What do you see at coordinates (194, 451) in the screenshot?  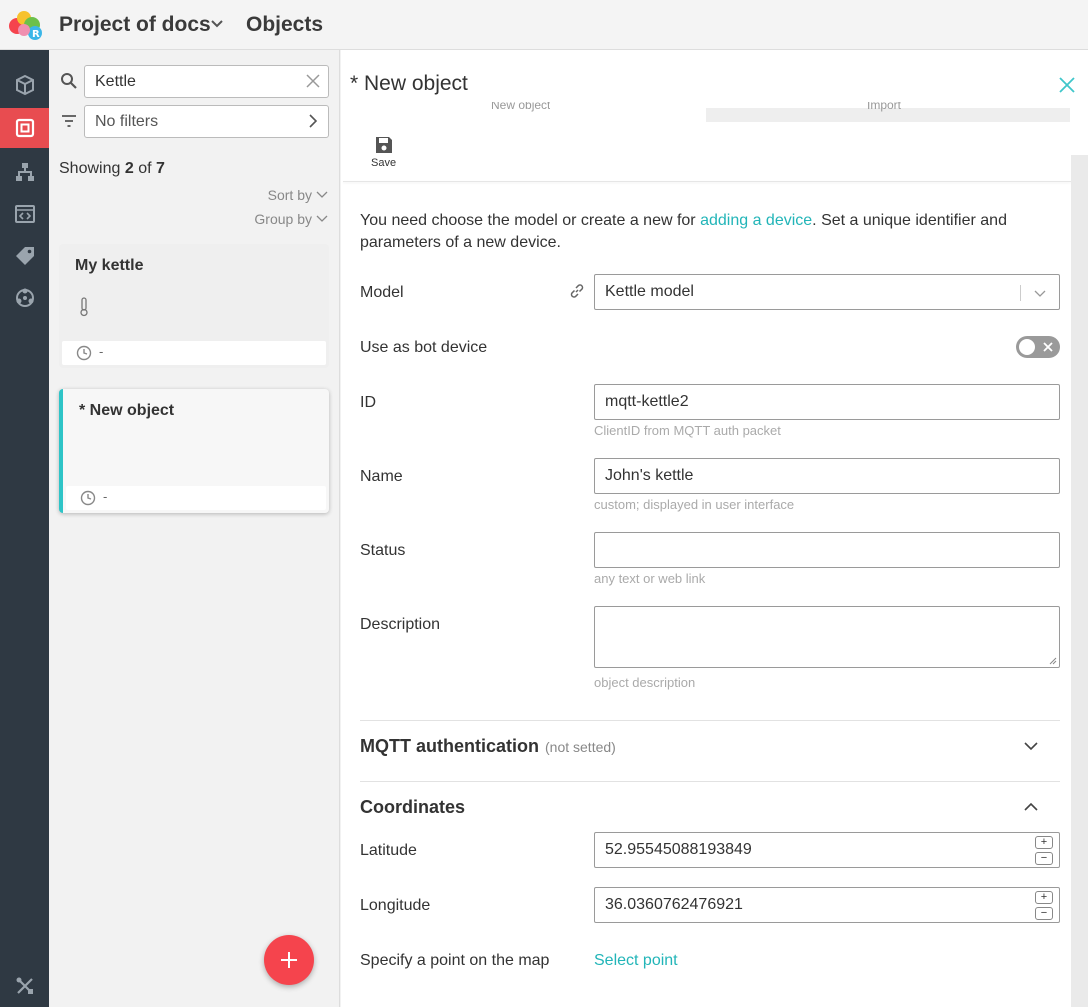 I see `object-card-selected: * New object -` at bounding box center [194, 451].